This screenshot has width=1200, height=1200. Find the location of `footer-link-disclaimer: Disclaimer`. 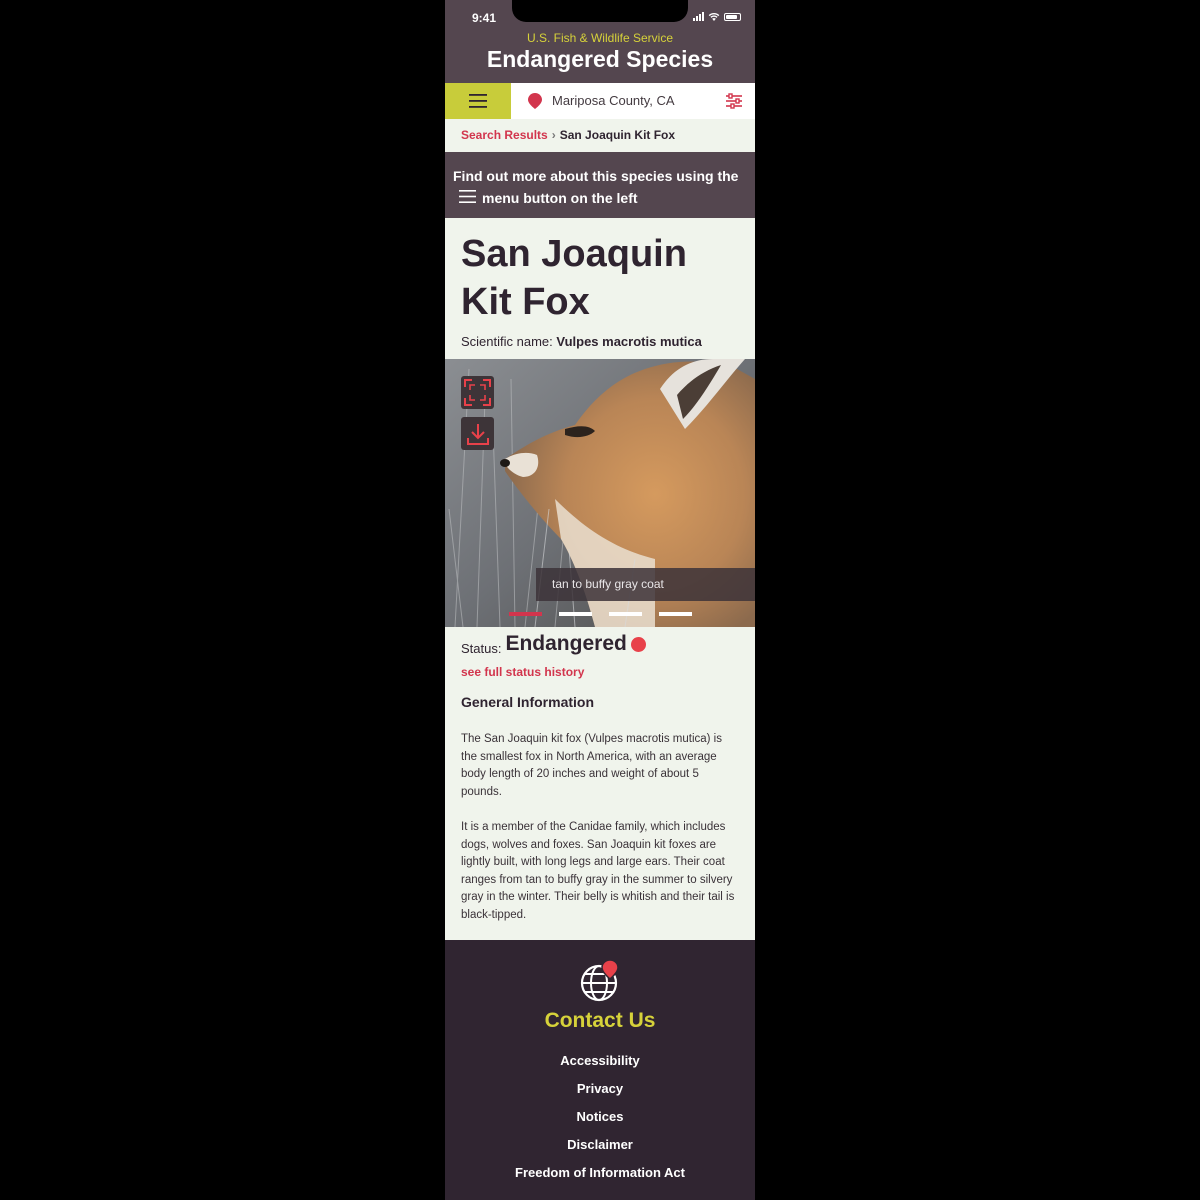

footer-link-disclaimer: Disclaimer is located at coordinates (600, 1144).